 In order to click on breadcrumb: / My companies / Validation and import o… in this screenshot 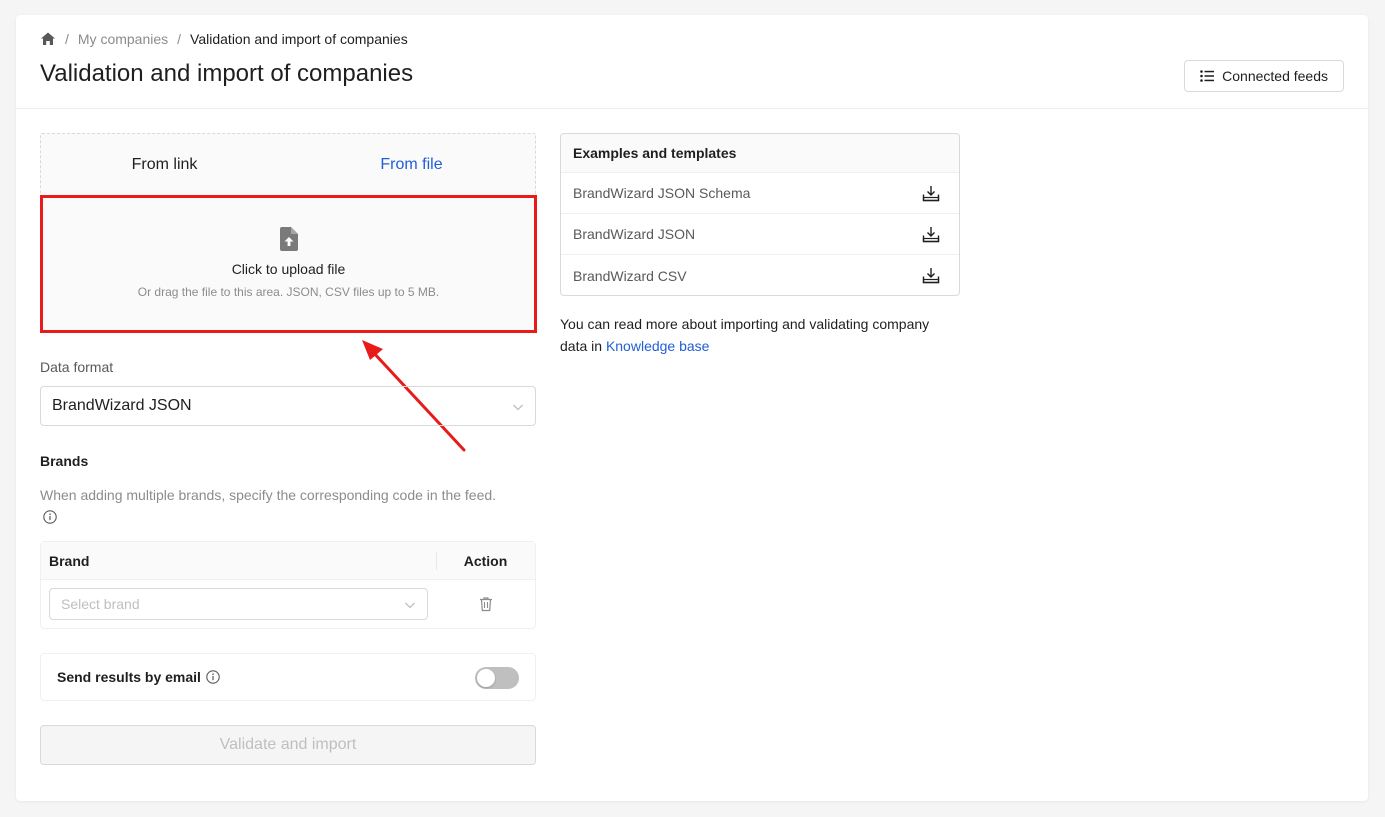, I will do `click(224, 39)`.